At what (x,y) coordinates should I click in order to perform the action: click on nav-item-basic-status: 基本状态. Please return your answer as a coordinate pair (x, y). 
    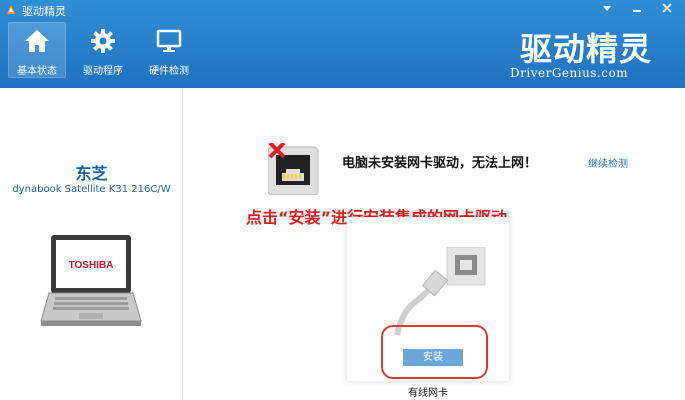
    Looking at the image, I should click on (37, 50).